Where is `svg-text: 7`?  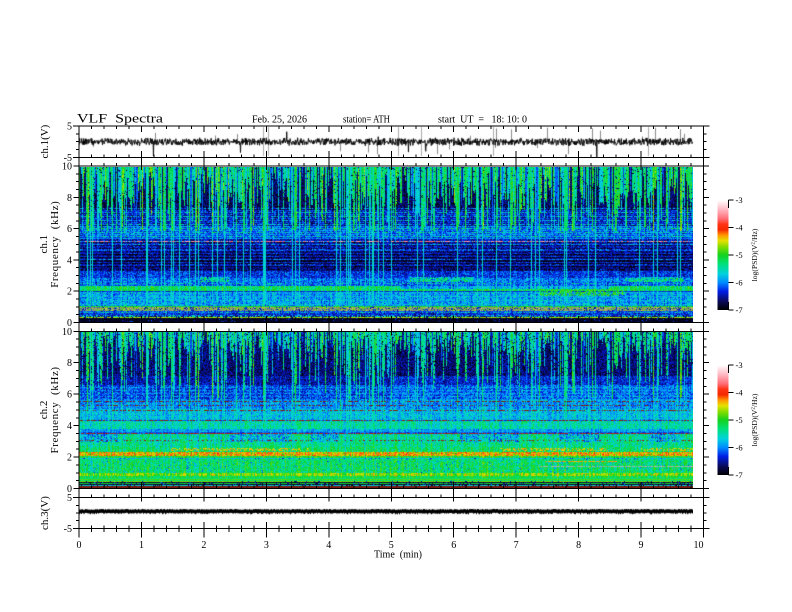 svg-text: 7 is located at coordinates (516, 545).